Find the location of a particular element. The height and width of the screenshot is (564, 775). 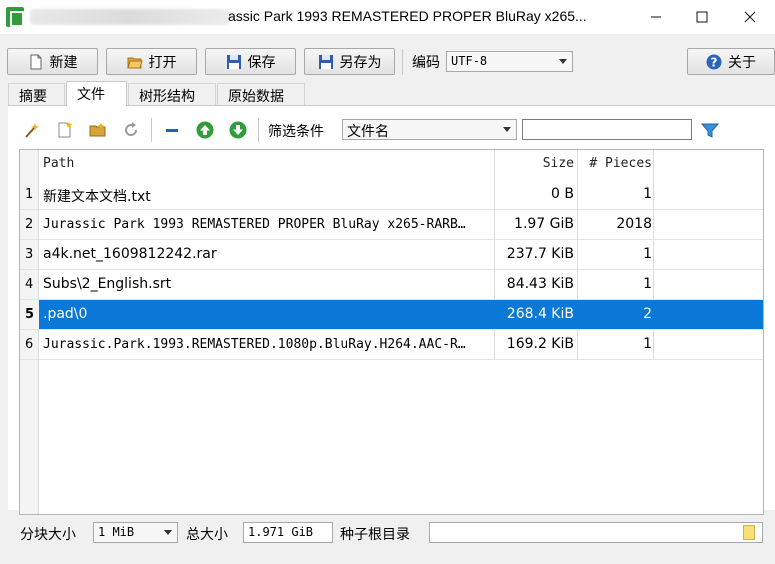

edit-wand-button is located at coordinates (32, 130).